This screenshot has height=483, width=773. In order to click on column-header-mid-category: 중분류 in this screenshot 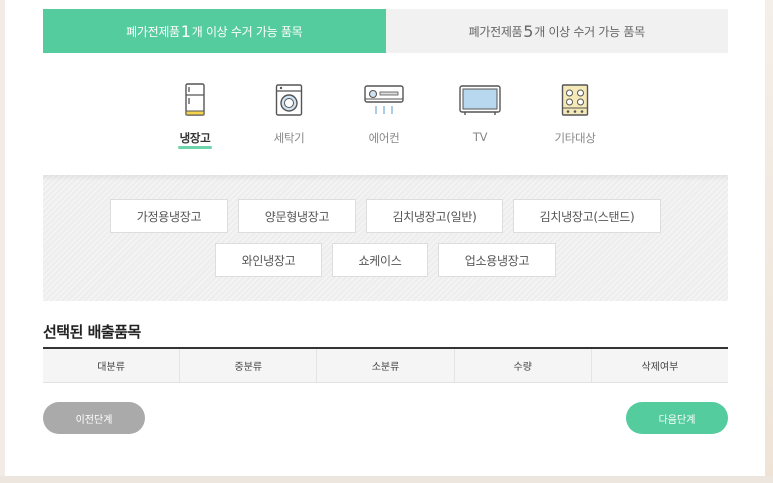, I will do `click(249, 365)`.